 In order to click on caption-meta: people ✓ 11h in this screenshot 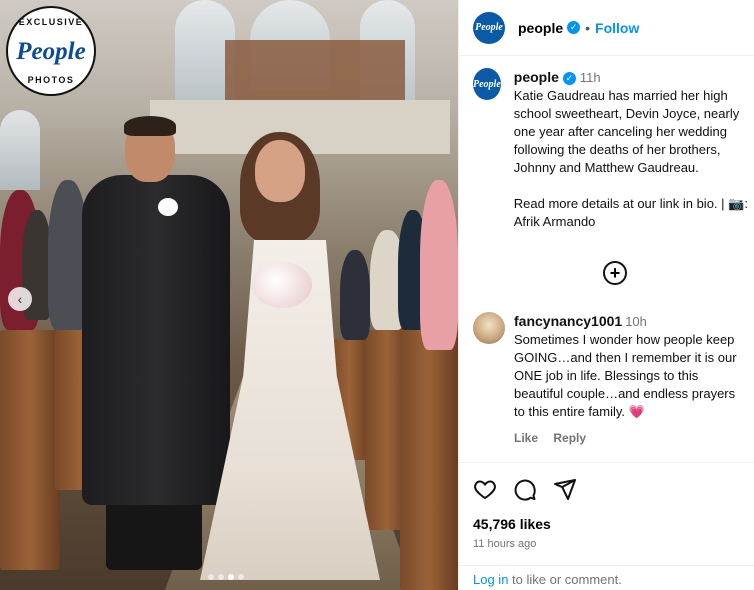, I will do `click(631, 77)`.